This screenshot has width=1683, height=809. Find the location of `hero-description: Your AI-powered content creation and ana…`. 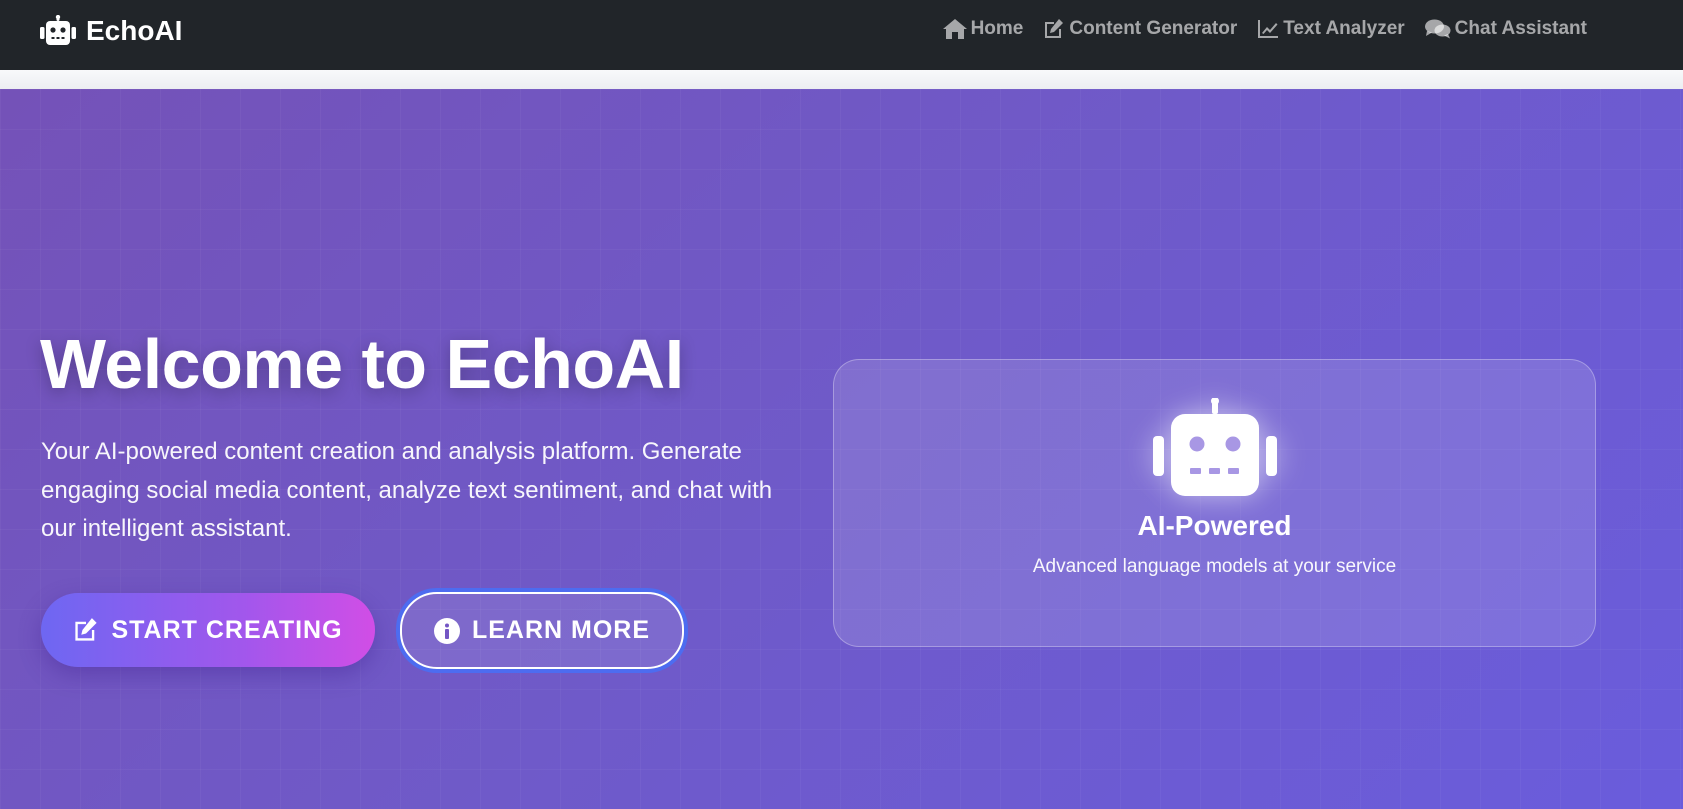

hero-description: Your AI-powered content creation and ana… is located at coordinates (407, 490).